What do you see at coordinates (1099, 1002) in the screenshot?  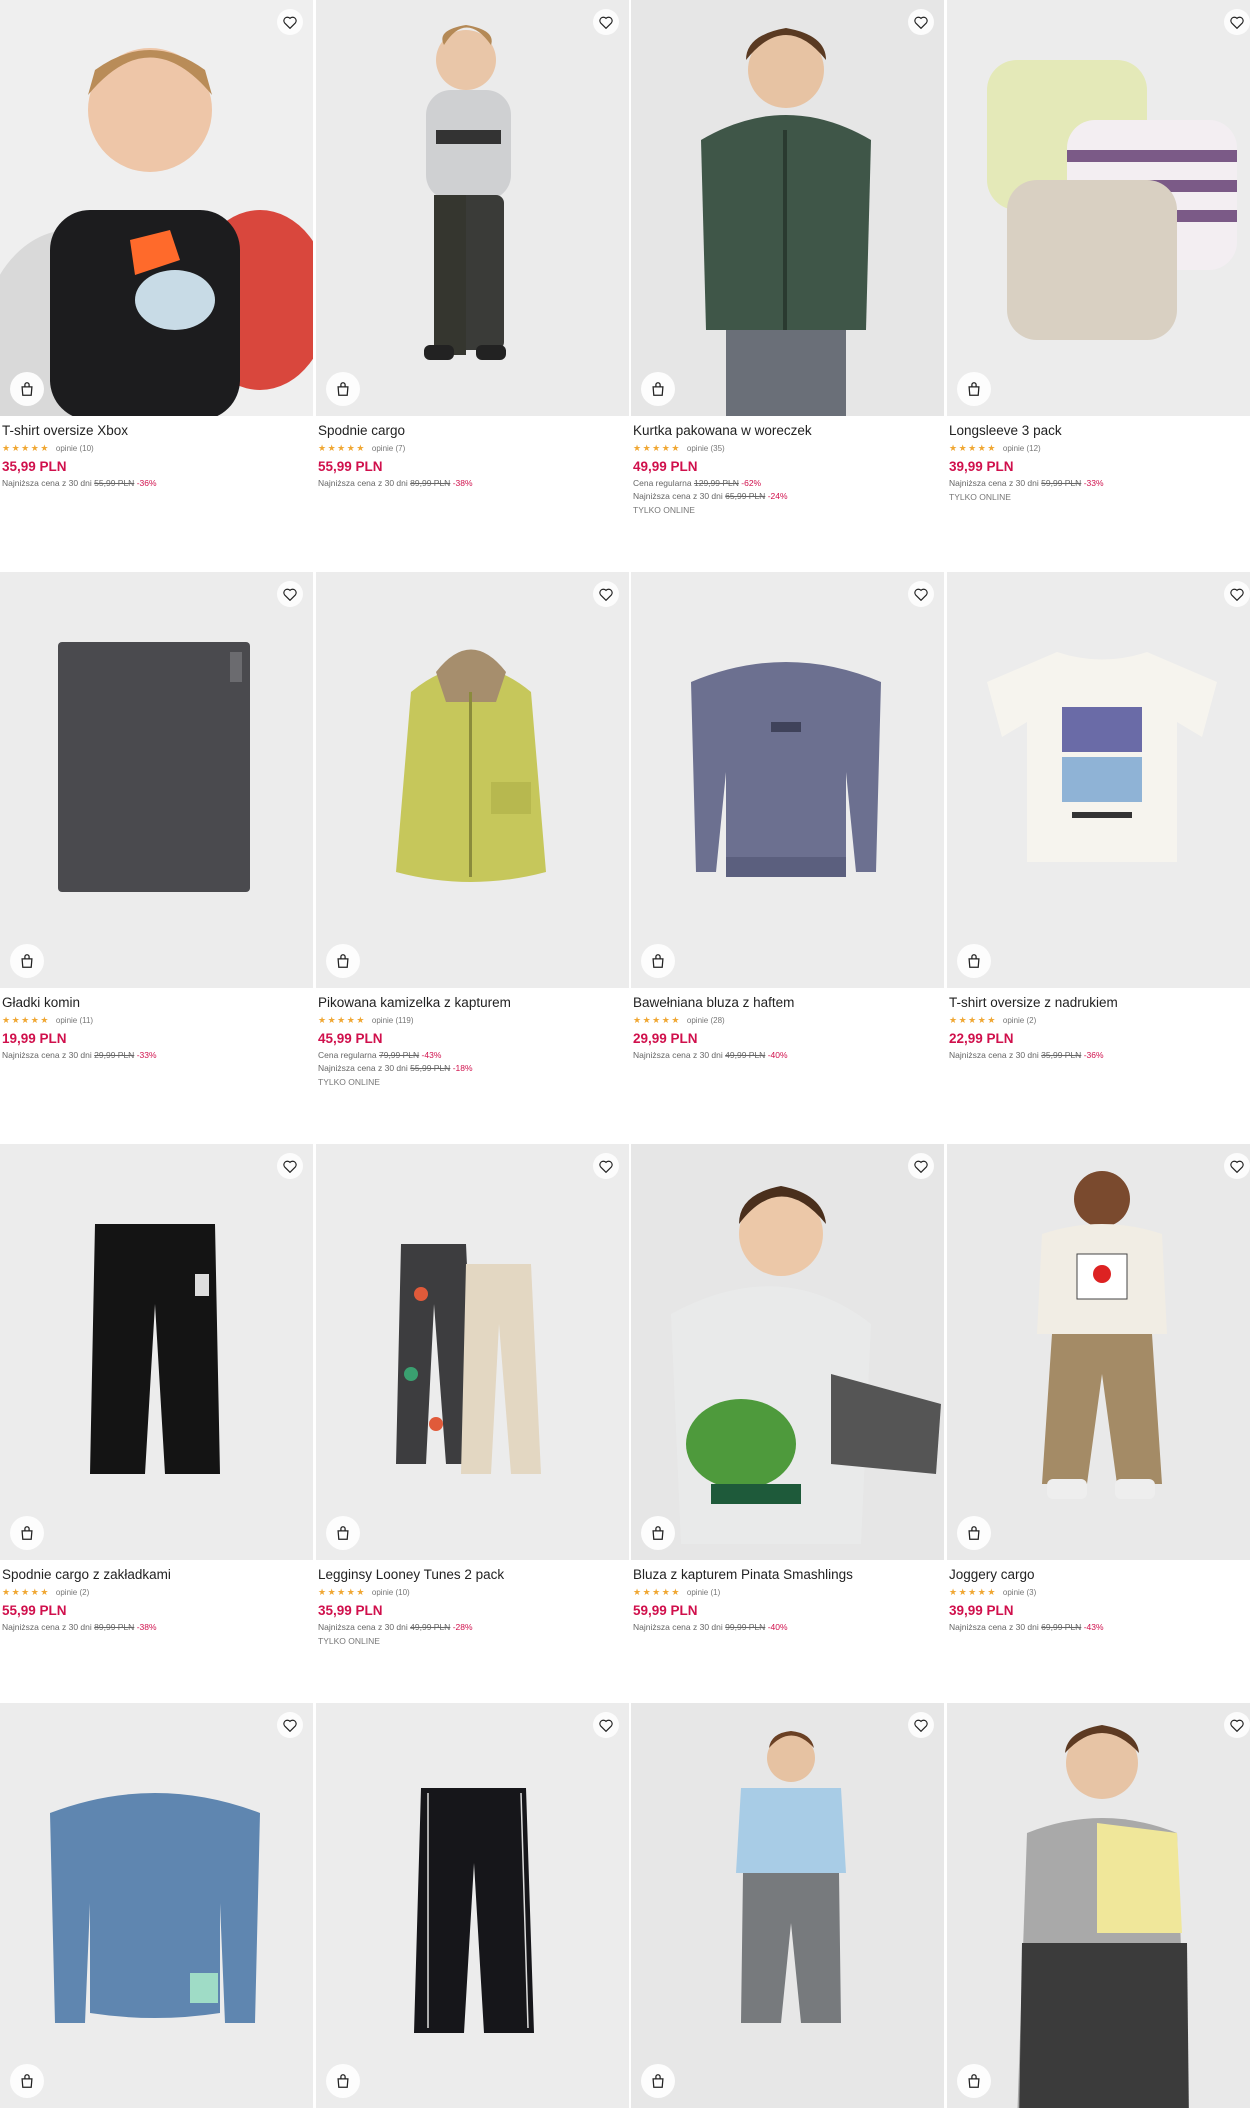 I see `product-name: T-shirt oversize z nadrukiem` at bounding box center [1099, 1002].